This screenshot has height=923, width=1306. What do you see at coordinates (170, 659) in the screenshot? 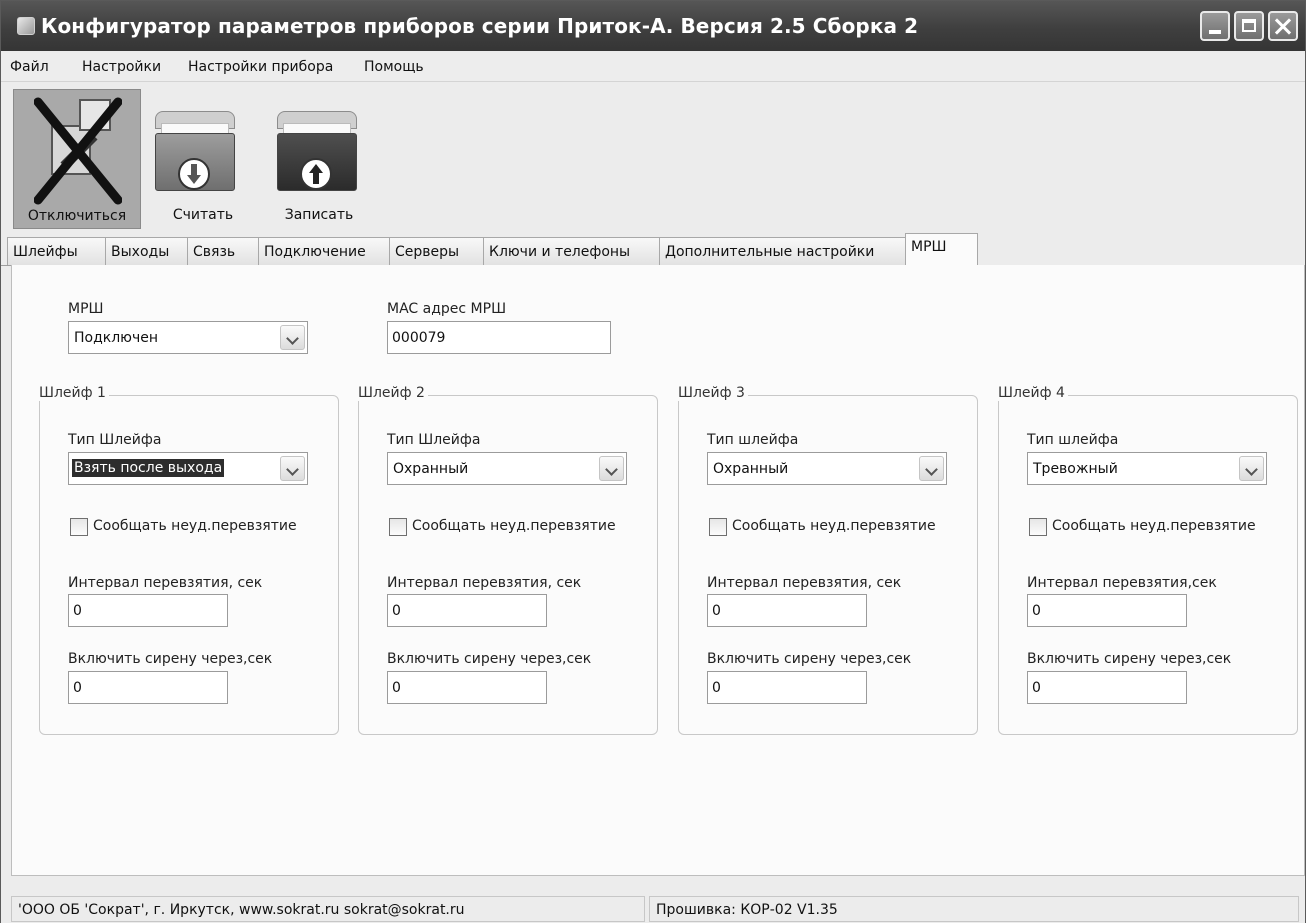
I see `loop-1-siren-label: Включить сирену через,сек` at bounding box center [170, 659].